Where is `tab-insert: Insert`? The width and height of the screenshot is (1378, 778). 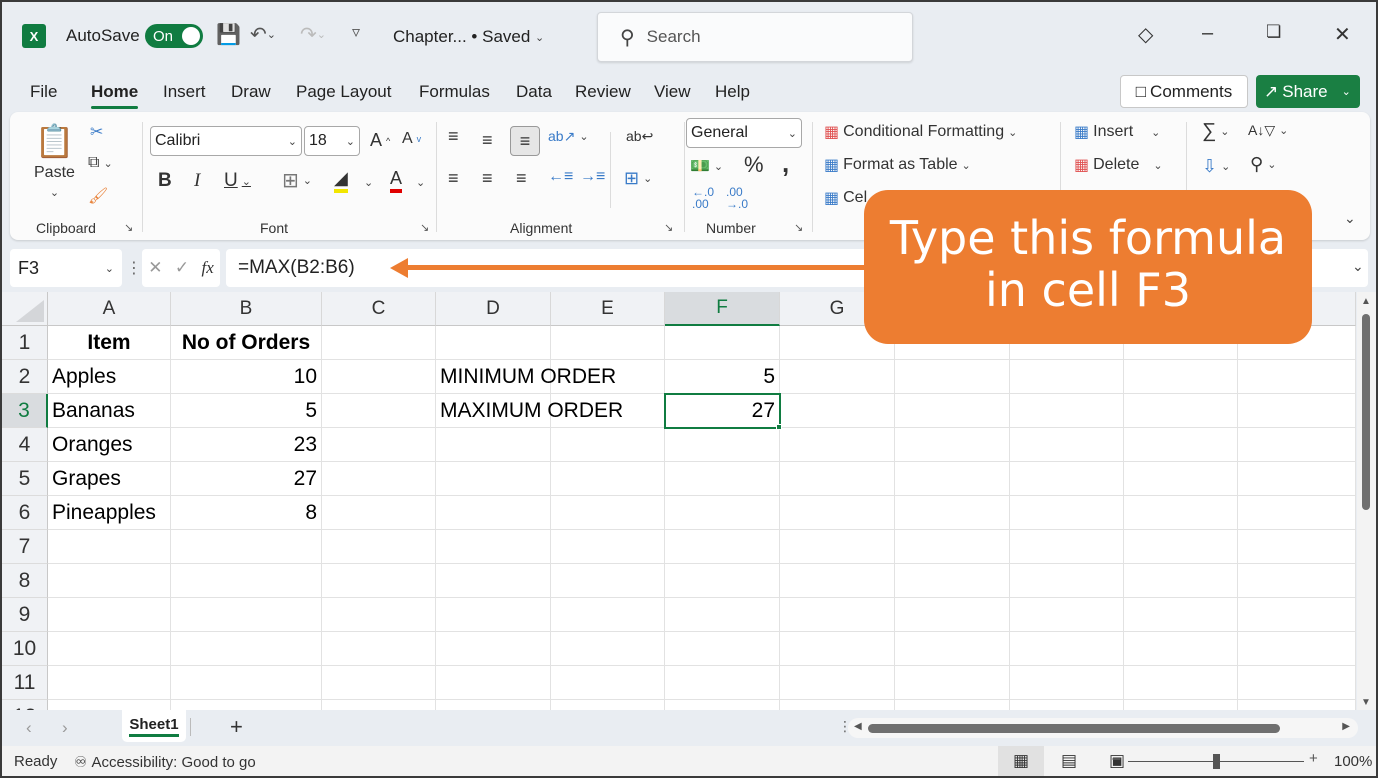 tab-insert: Insert is located at coordinates (184, 92).